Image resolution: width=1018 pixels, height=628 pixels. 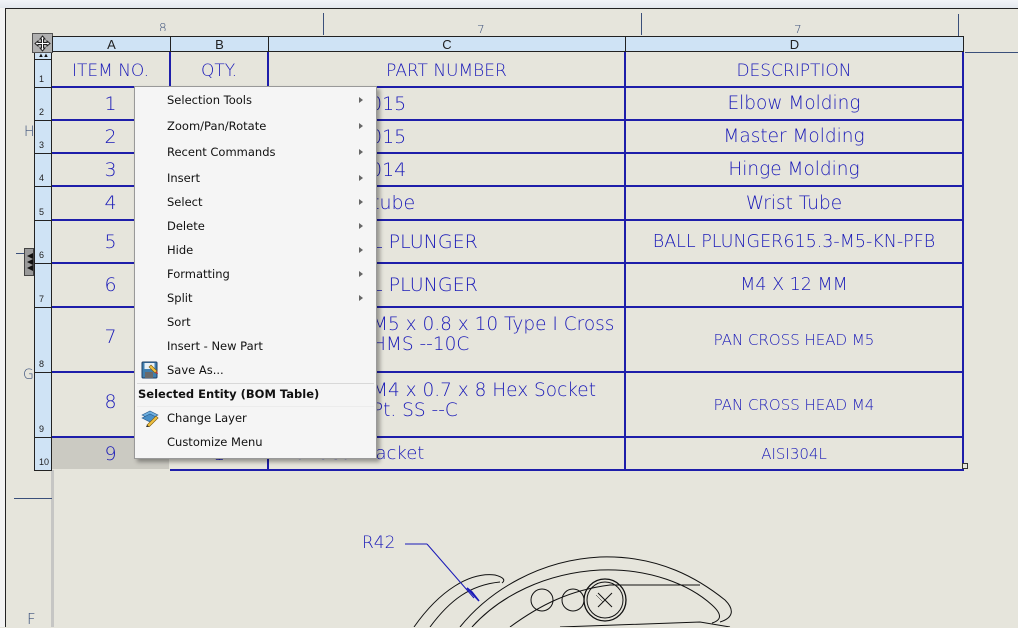 I want to click on menu-item-split: Split, so click(x=255, y=298).